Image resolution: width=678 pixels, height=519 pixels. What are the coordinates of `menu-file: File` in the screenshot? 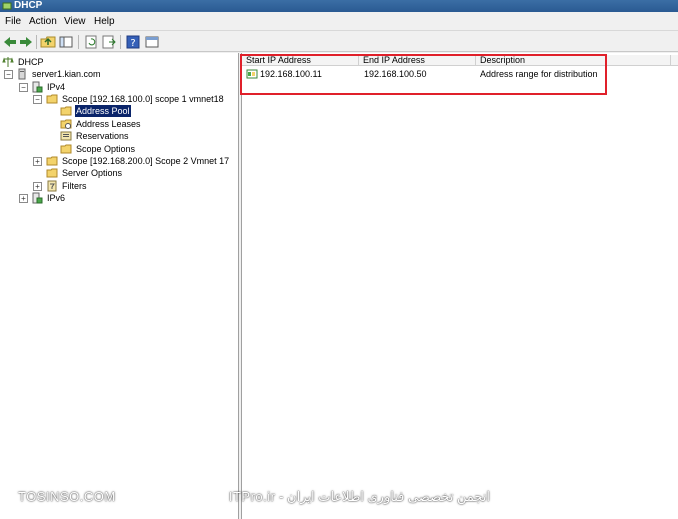 It's located at (13, 21).